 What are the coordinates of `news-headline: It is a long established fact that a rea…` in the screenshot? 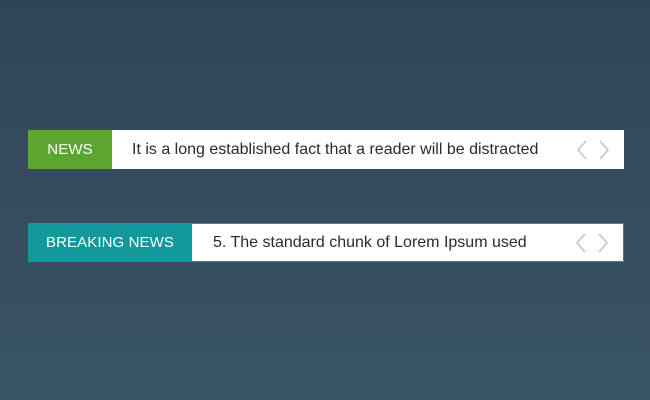 It's located at (343, 150).